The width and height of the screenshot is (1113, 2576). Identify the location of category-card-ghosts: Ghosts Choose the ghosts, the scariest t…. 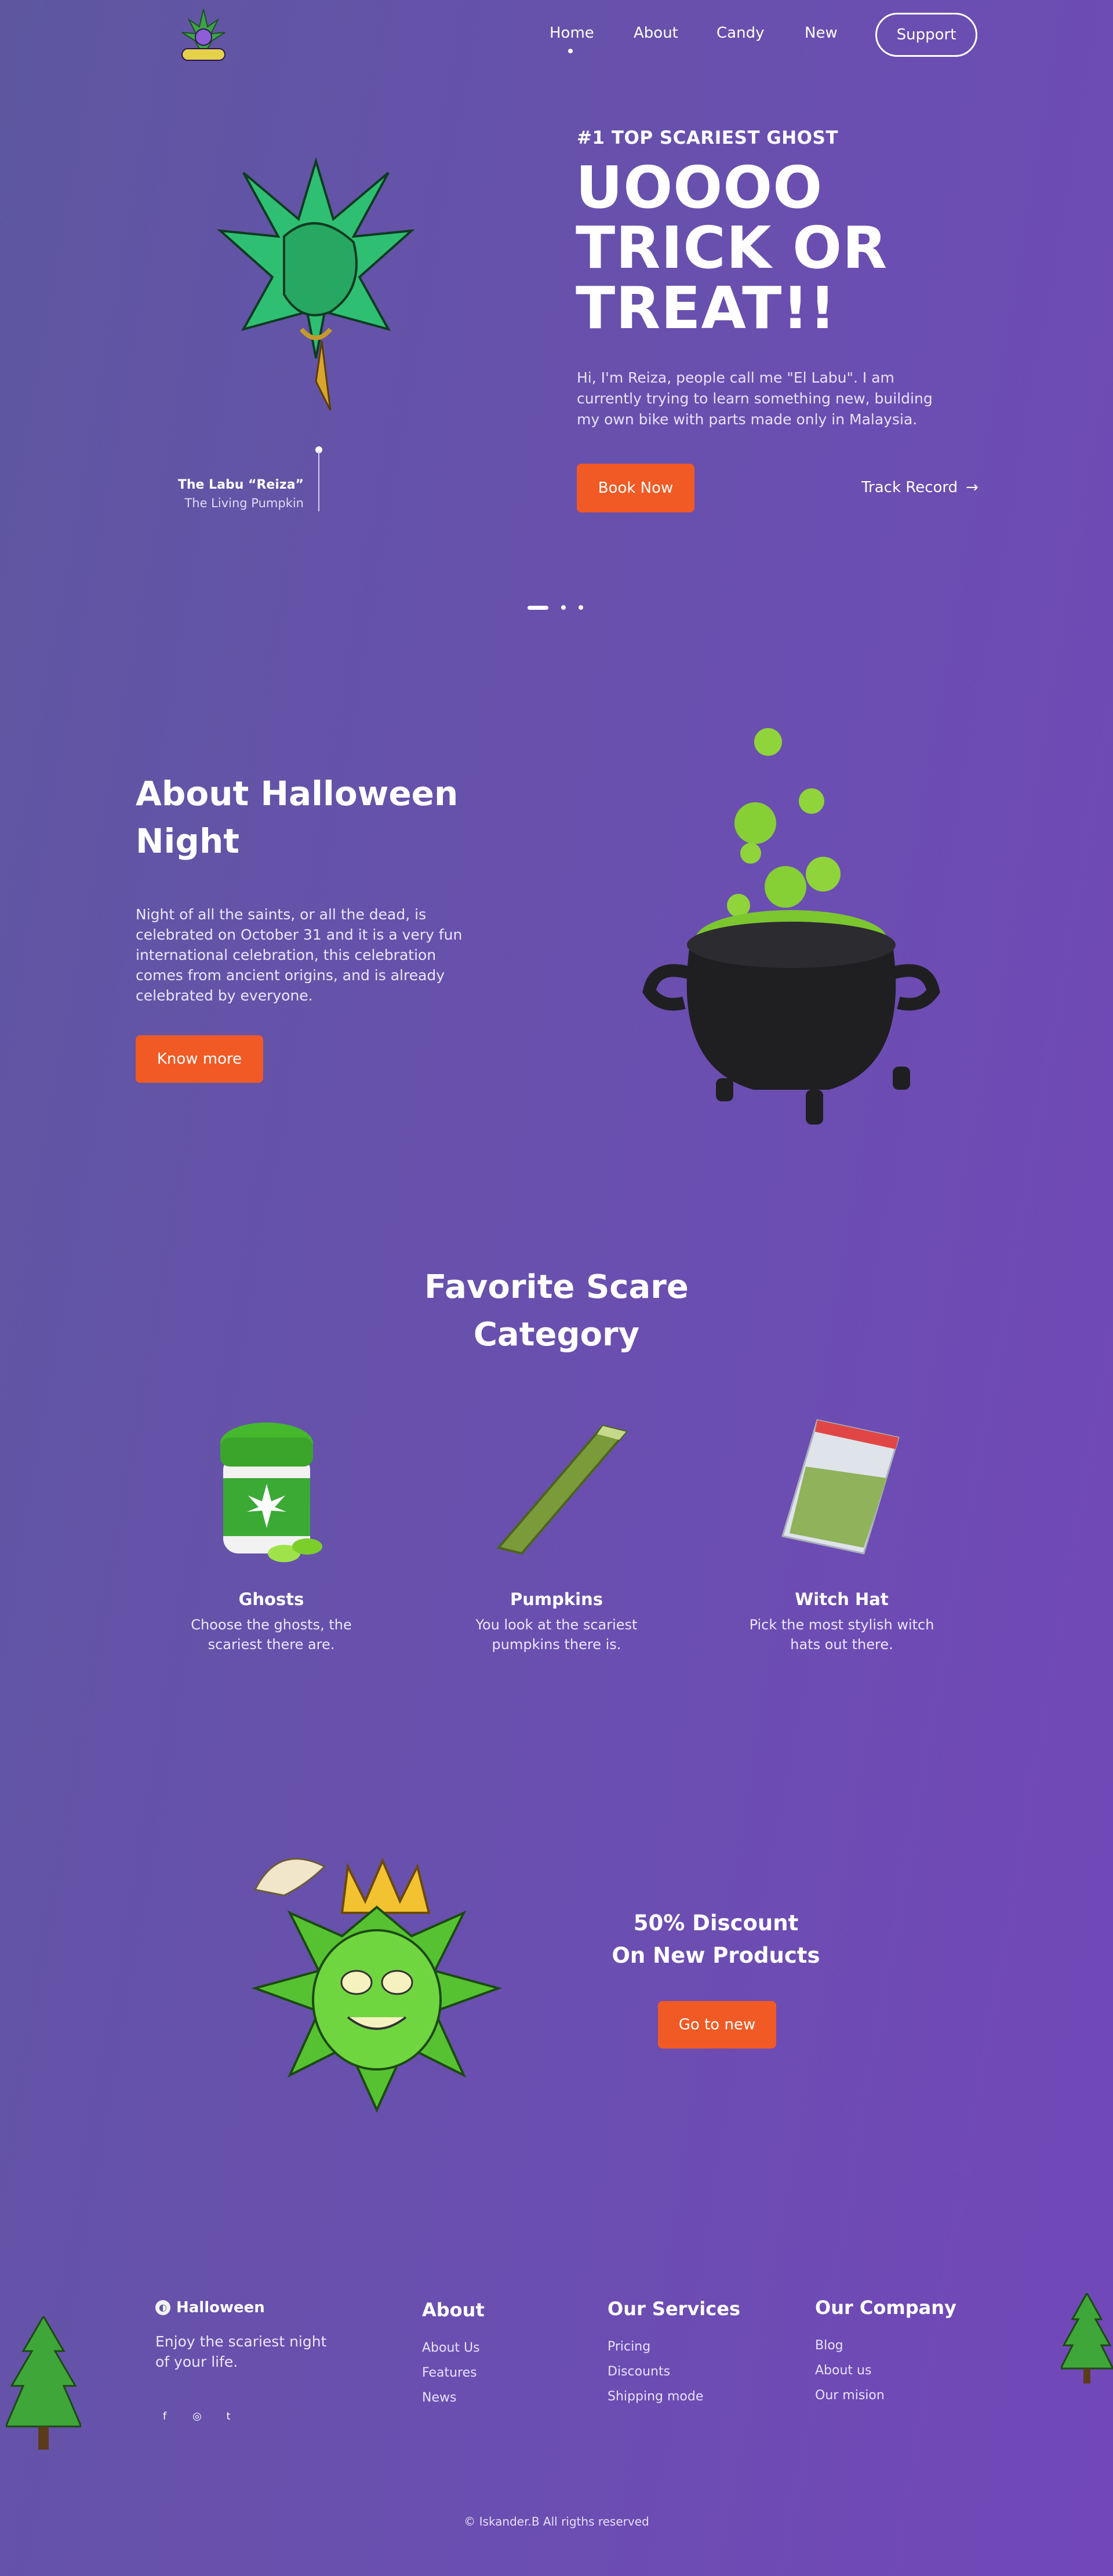
(271, 1622).